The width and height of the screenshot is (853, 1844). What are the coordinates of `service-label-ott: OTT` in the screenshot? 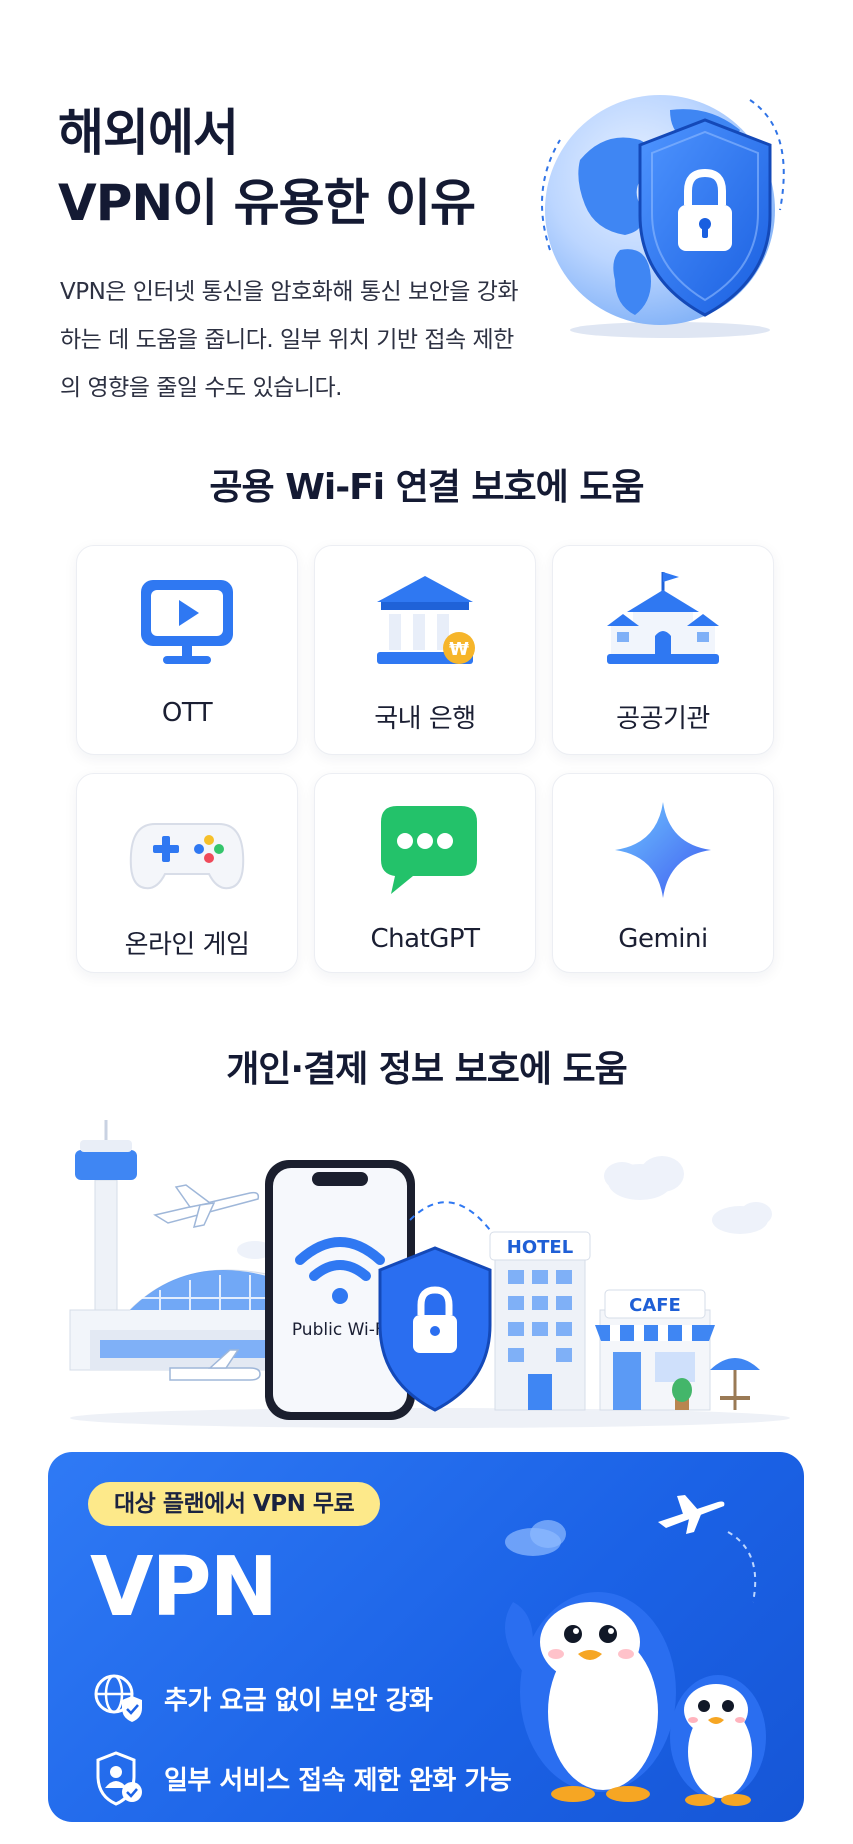 It's located at (187, 713).